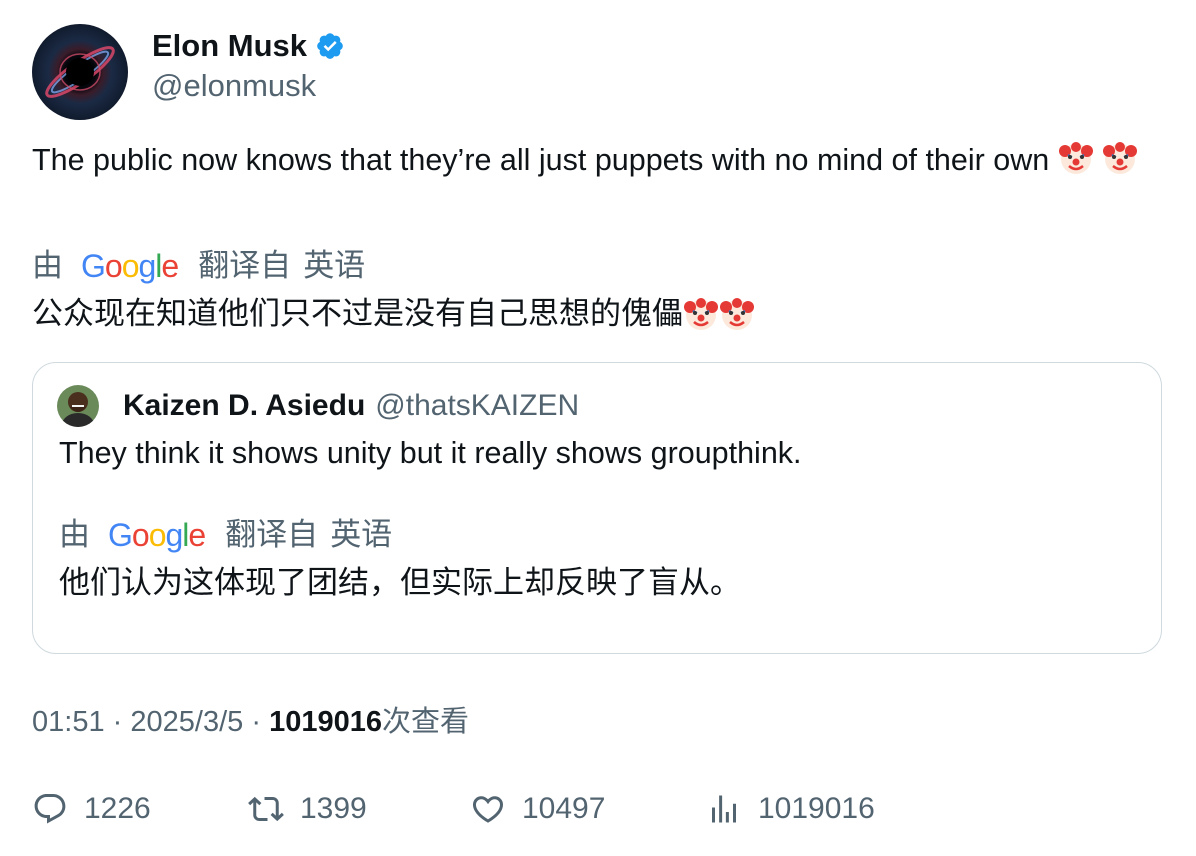 This screenshot has width=1196, height=856. I want to click on tweet-translated-text: 公众现在知道他们只不过是没有自己思想的傀儡, so click(357, 313).